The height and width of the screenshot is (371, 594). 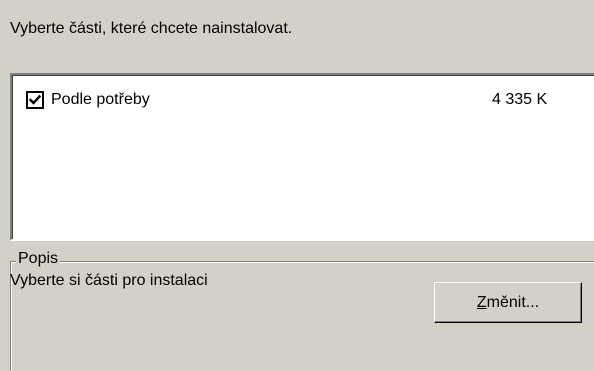 I want to click on description-text: Vyberte si části pro instalaci, so click(x=109, y=280).